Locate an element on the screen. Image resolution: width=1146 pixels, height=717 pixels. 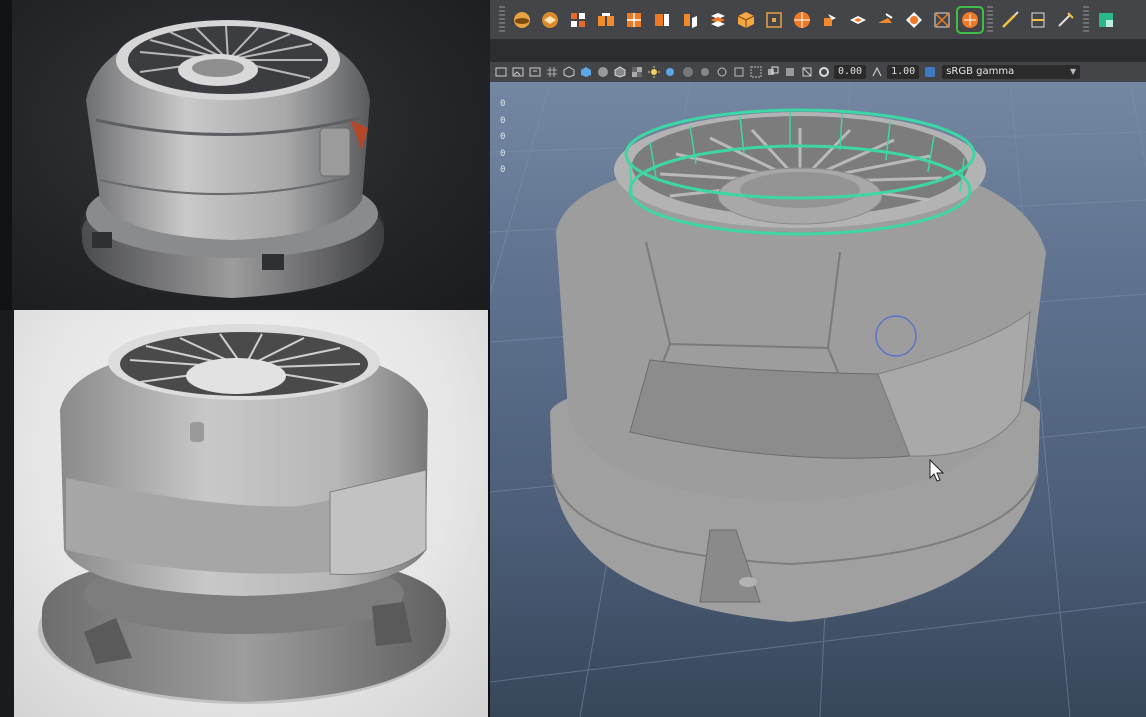
view-transform-value: sRGB gamma is located at coordinates (980, 71).